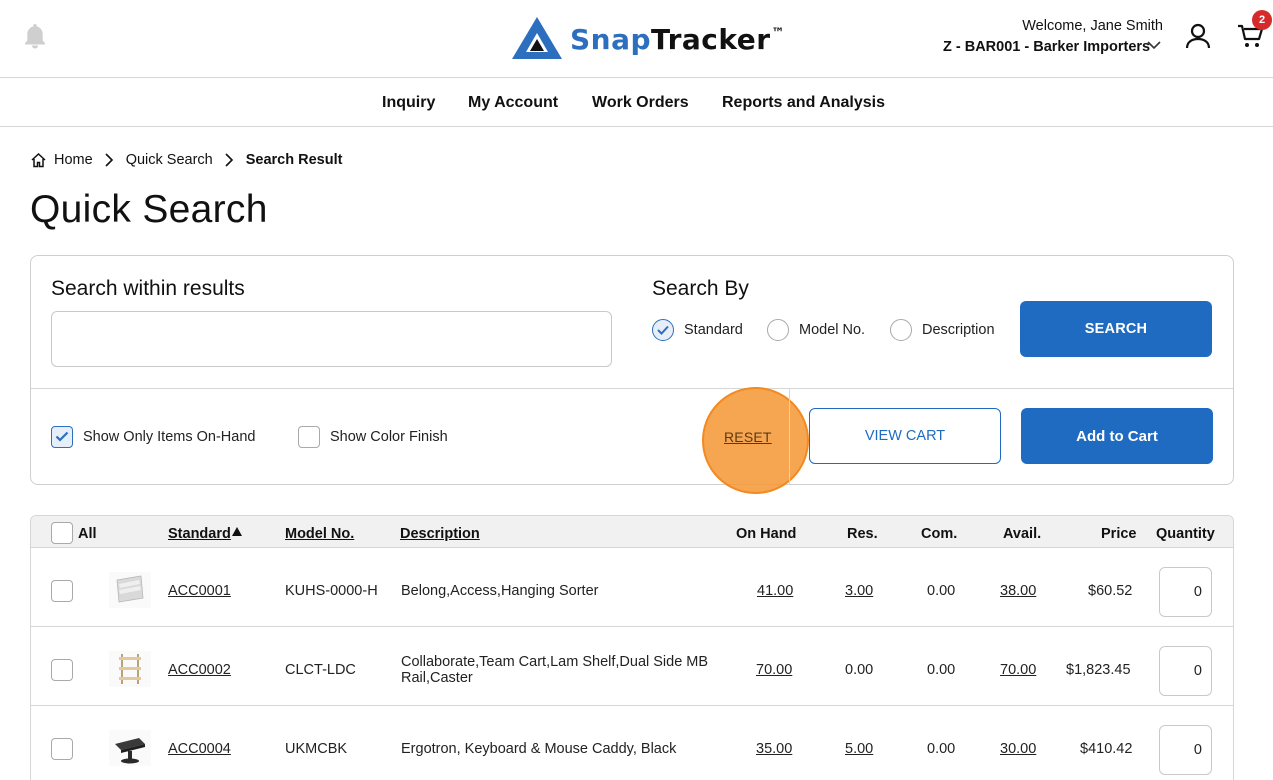 The image size is (1273, 780). I want to click on nav-my-account: My Account, so click(513, 103).